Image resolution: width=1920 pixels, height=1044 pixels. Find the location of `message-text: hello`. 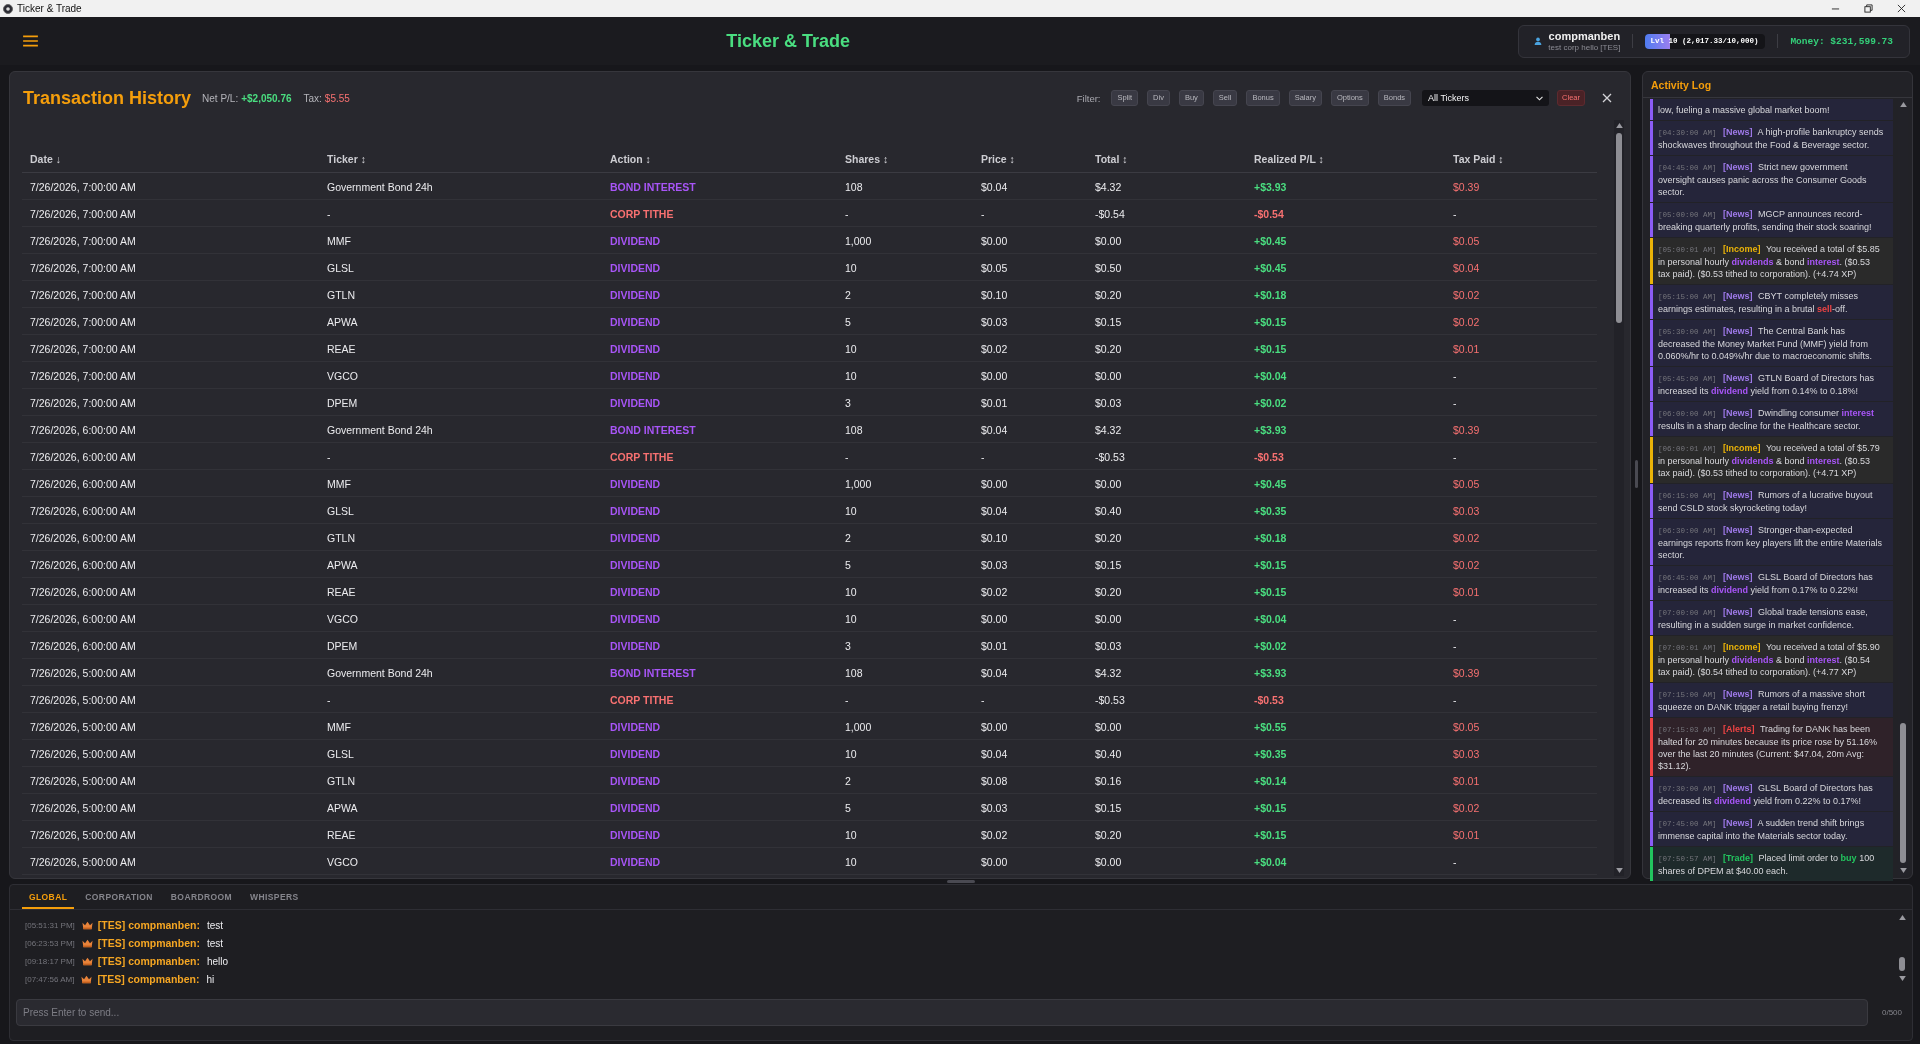

message-text: hello is located at coordinates (217, 961).